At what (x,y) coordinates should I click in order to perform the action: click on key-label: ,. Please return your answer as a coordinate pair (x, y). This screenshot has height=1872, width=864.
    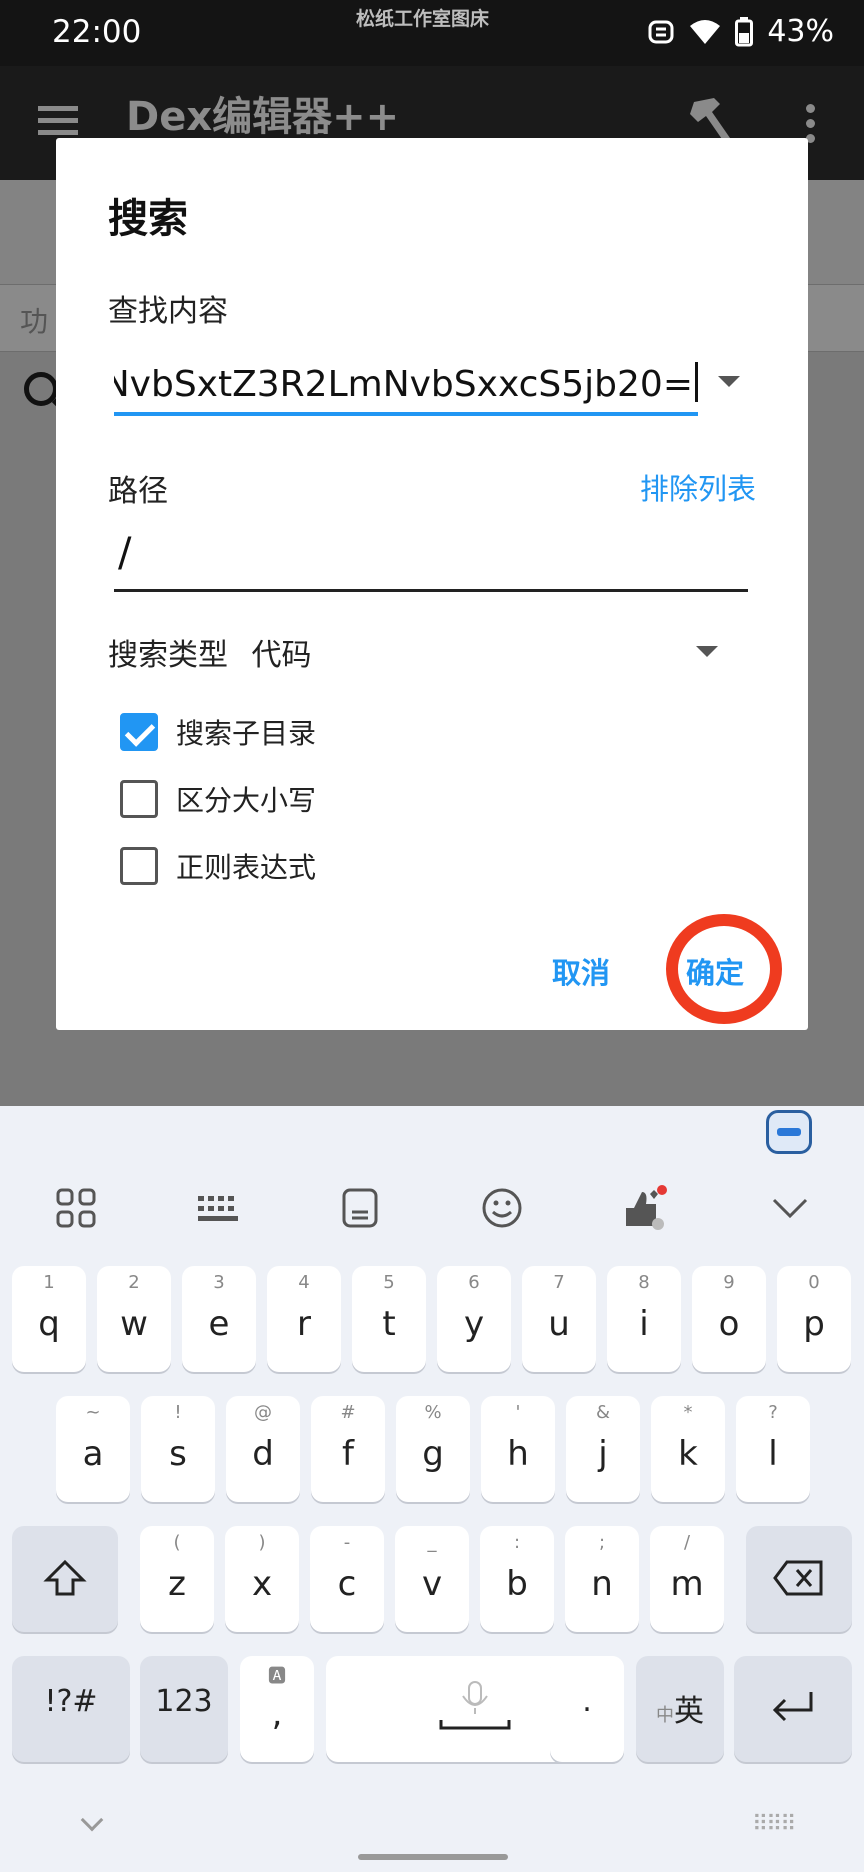
    Looking at the image, I should click on (277, 1714).